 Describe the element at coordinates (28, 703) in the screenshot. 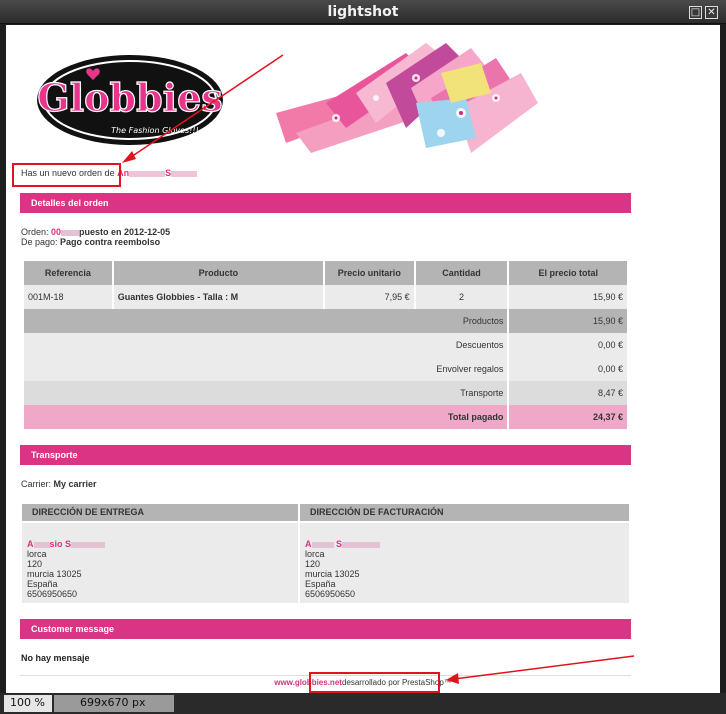

I see `zoom-level: 100 %` at that location.